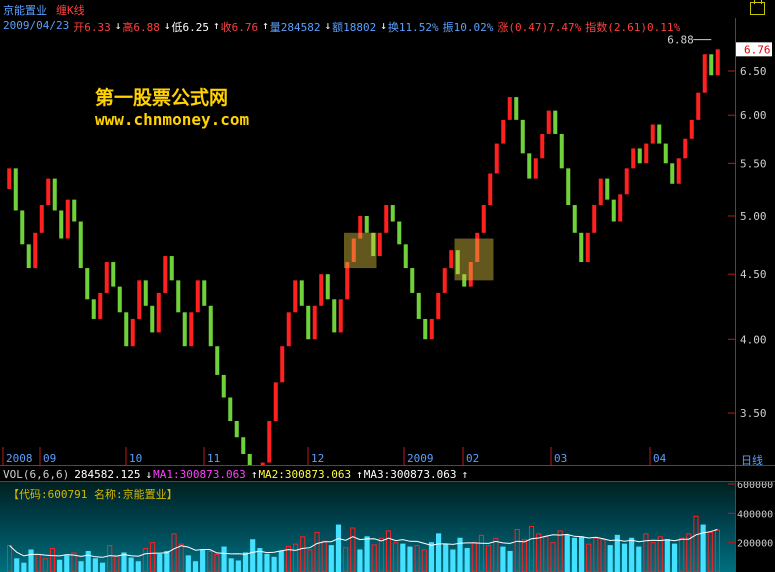 The width and height of the screenshot is (775, 572). I want to click on lock-icon, so click(757, 7).